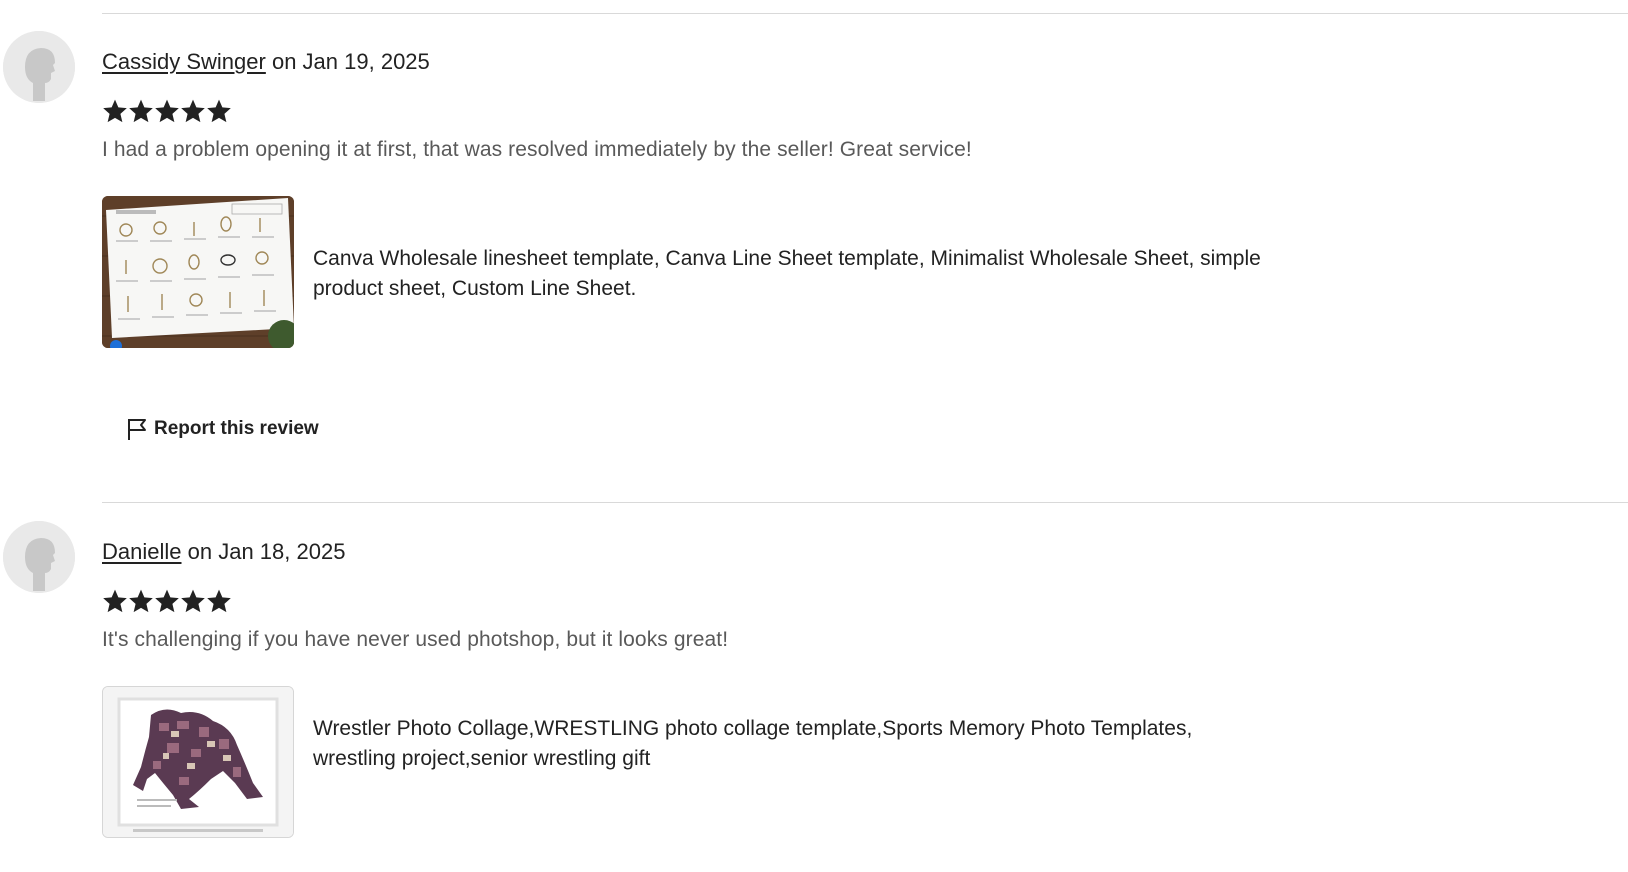  Describe the element at coordinates (350, 61) in the screenshot. I see `review-date: on Jan 19, 2025` at that location.